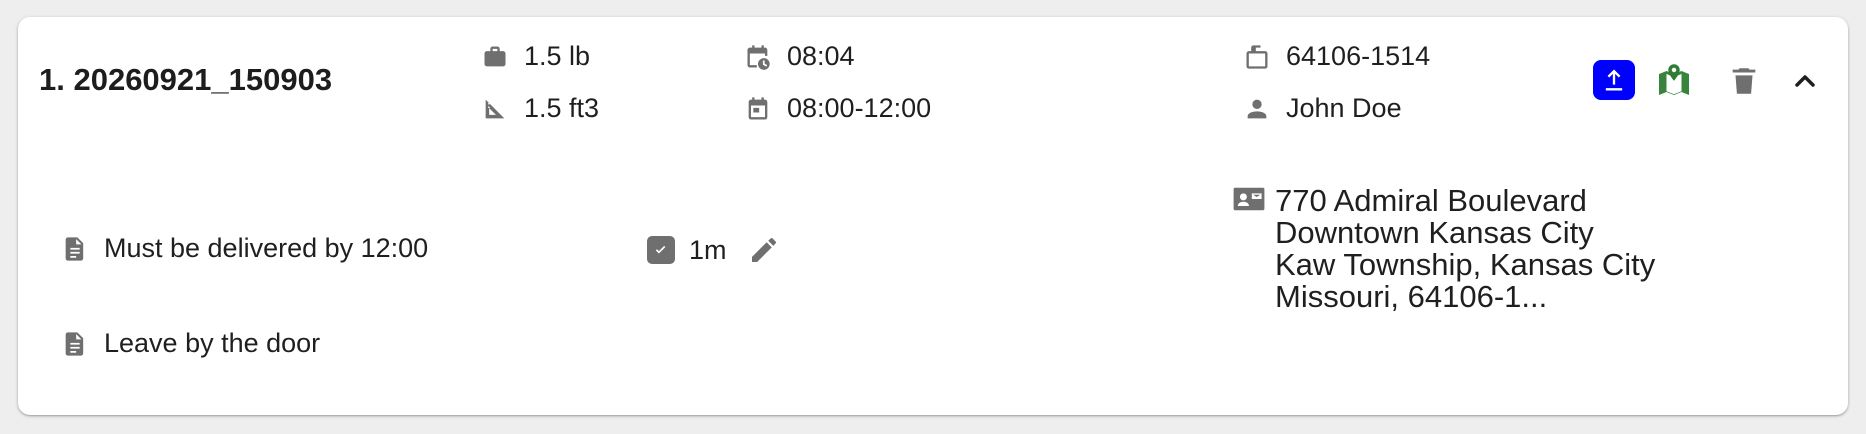  I want to click on collapse-button, so click(1805, 81).